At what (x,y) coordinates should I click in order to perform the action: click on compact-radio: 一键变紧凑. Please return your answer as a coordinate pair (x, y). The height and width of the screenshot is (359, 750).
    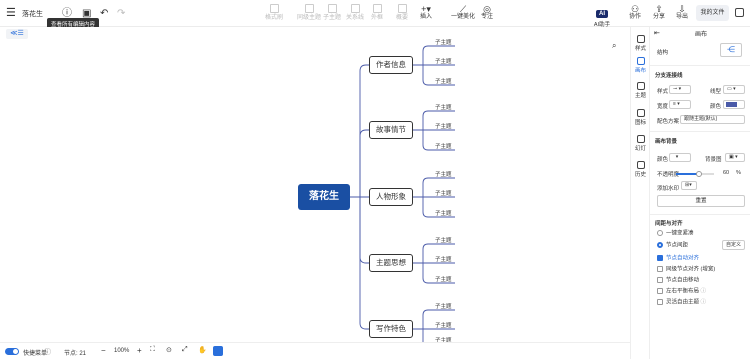
    Looking at the image, I should click on (675, 233).